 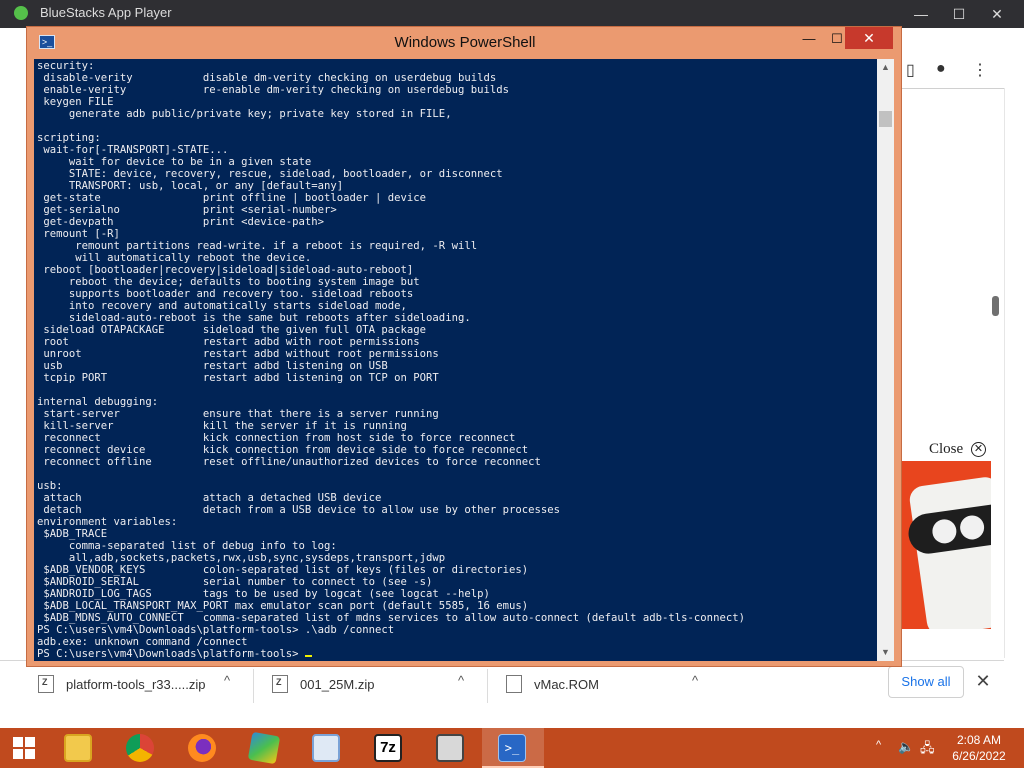 I want to click on bluestacks-close-button: ✕, so click(x=997, y=14).